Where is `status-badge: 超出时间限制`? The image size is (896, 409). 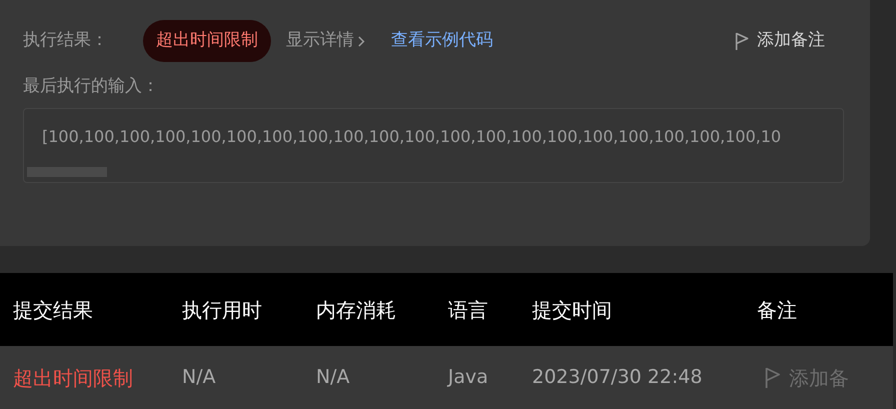 status-badge: 超出时间限制 is located at coordinates (207, 41).